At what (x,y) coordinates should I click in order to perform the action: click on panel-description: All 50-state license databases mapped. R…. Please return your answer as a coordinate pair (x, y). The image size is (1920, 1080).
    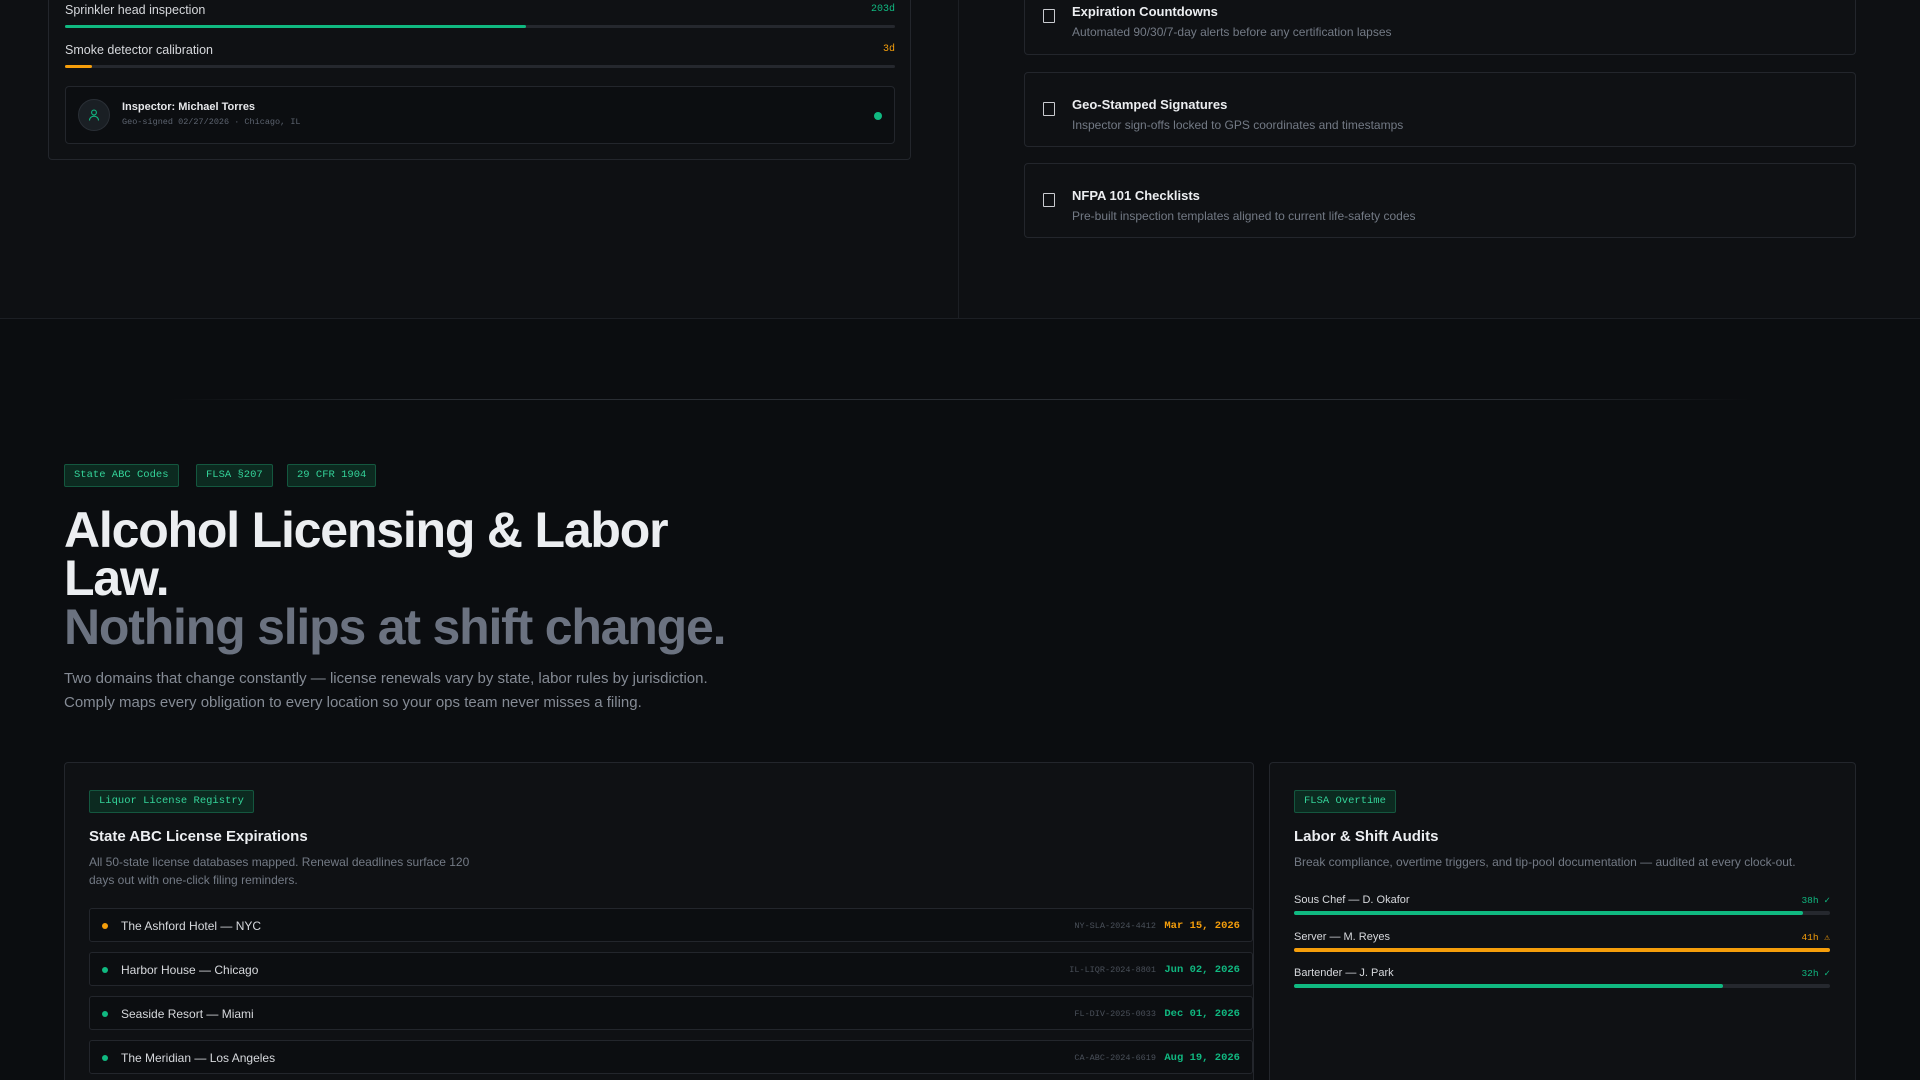
    Looking at the image, I should click on (279, 871).